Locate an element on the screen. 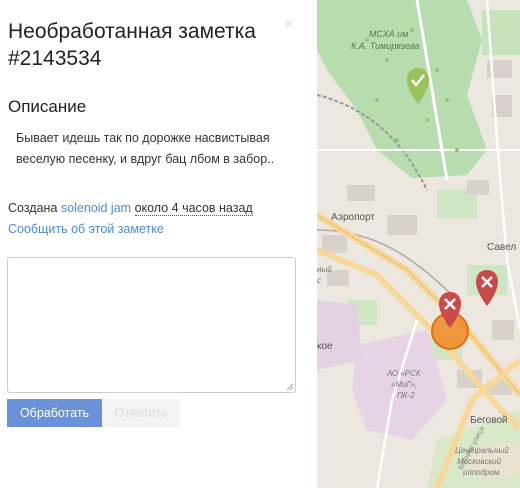  map-label-mskha-1: МСХА им is located at coordinates (388, 34).